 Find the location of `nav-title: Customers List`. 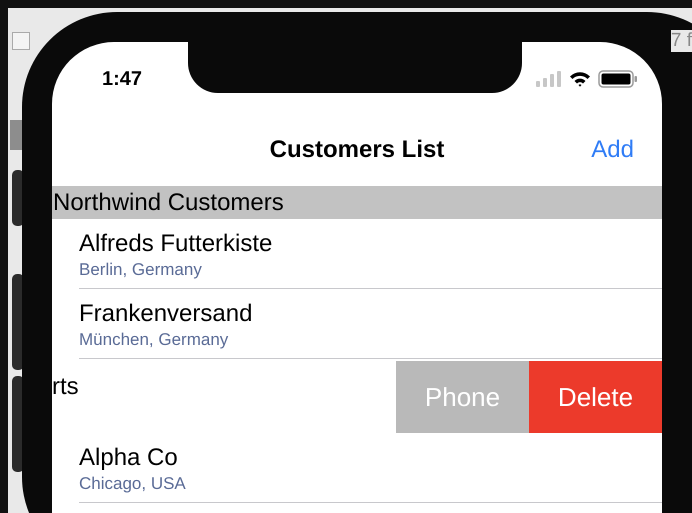

nav-title: Customers List is located at coordinates (357, 150).